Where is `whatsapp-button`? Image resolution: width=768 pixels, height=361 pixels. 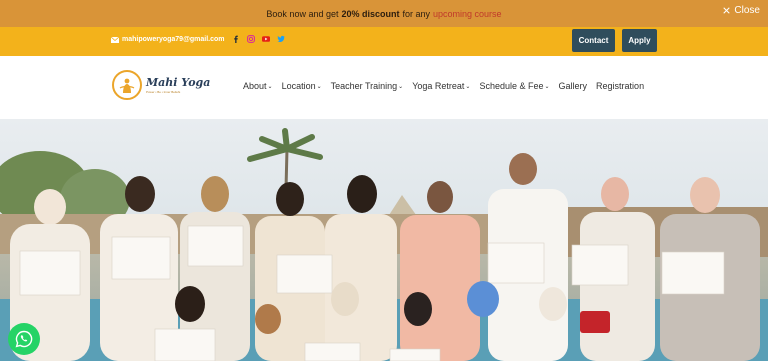 whatsapp-button is located at coordinates (24, 339).